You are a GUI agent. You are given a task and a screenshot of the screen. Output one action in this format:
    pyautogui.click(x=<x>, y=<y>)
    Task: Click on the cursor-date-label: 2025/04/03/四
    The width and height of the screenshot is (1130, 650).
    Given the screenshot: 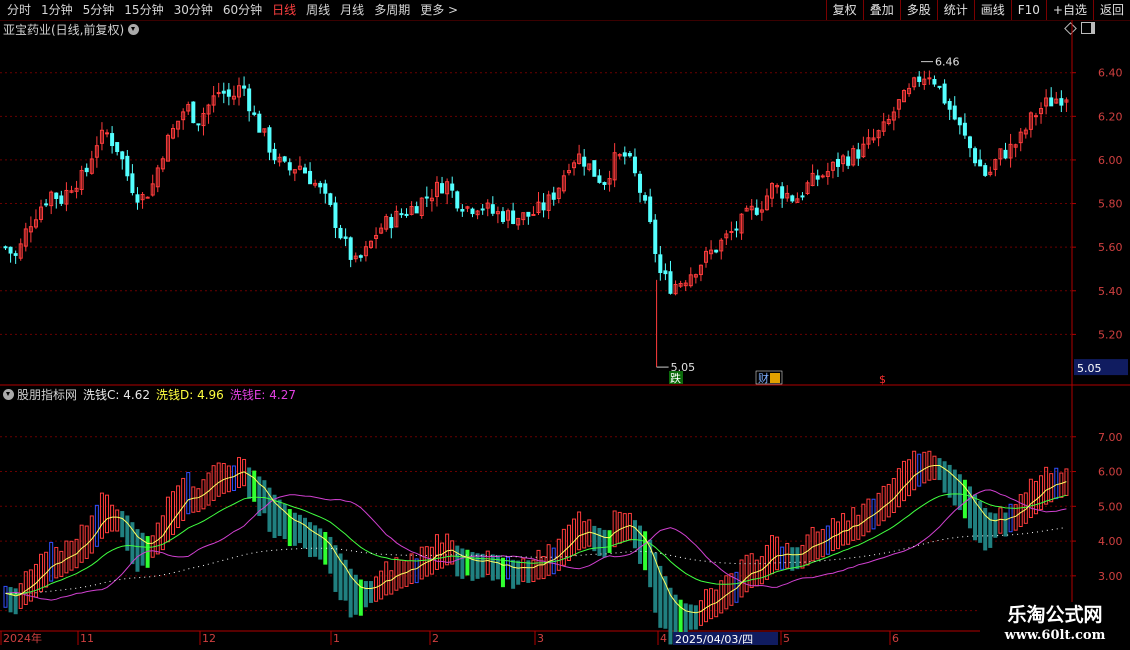 What is the action you would take?
    pyautogui.click(x=714, y=639)
    